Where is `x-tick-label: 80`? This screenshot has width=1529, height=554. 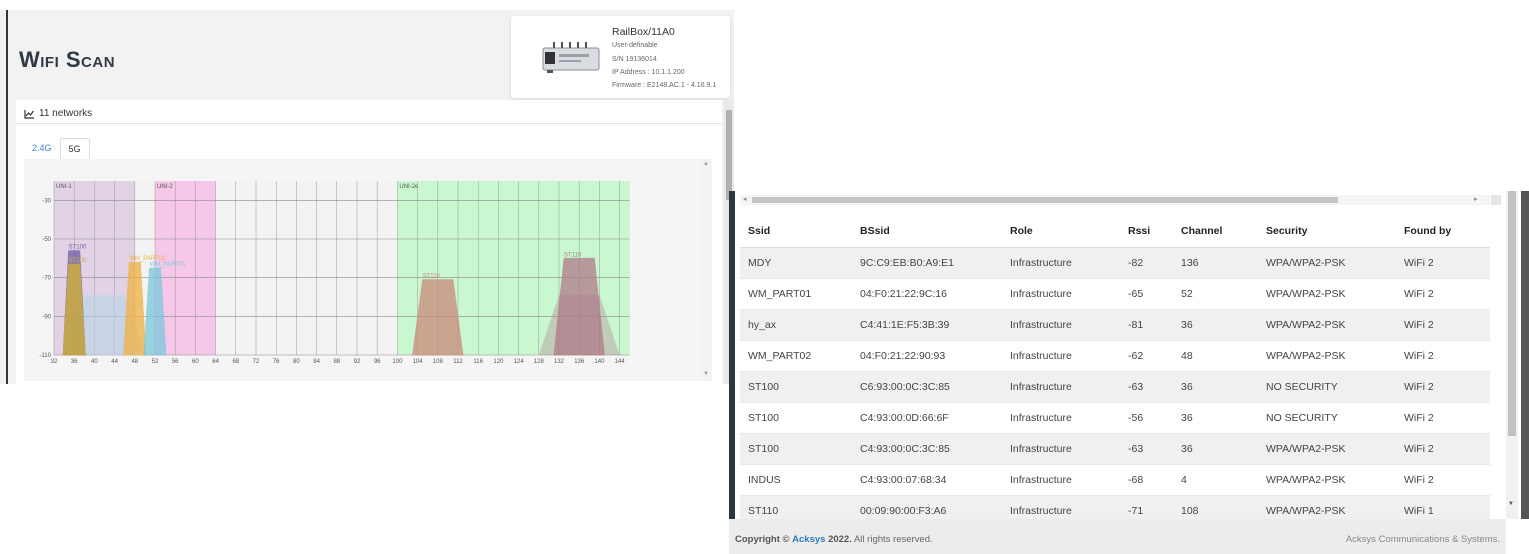 x-tick-label: 80 is located at coordinates (296, 362).